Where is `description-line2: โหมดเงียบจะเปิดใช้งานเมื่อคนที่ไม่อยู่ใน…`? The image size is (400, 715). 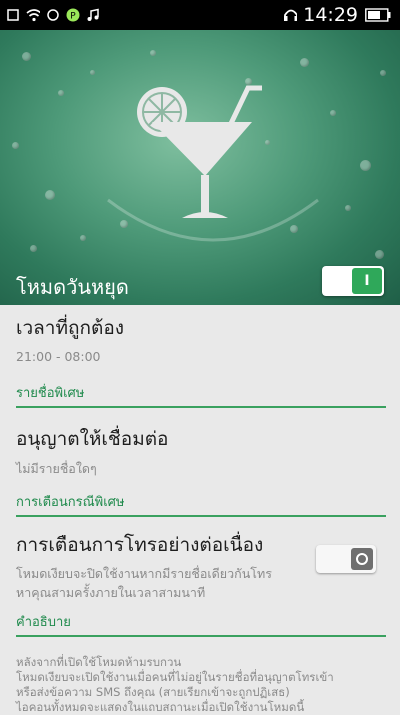 description-line2: โหมดเงียบจะเปิดใช้งานเมื่อคนที่ไม่อยู่ใน… is located at coordinates (175, 677).